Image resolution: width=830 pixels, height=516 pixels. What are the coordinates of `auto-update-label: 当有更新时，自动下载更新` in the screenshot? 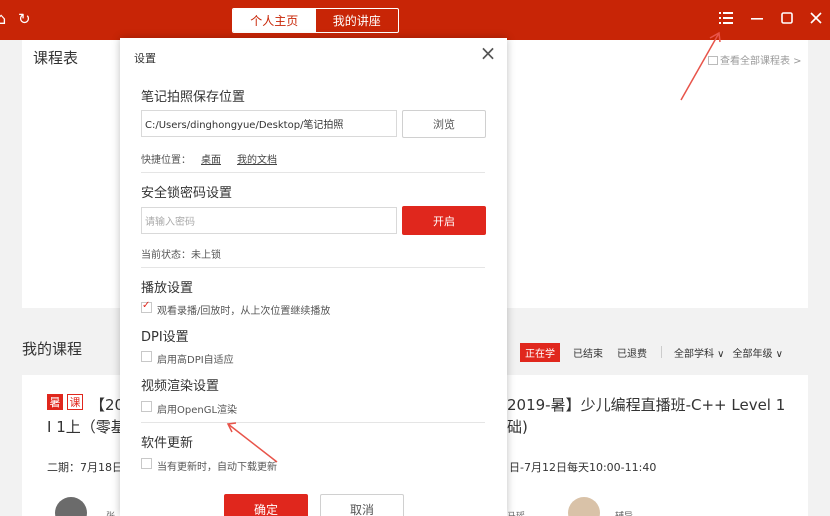 It's located at (217, 467).